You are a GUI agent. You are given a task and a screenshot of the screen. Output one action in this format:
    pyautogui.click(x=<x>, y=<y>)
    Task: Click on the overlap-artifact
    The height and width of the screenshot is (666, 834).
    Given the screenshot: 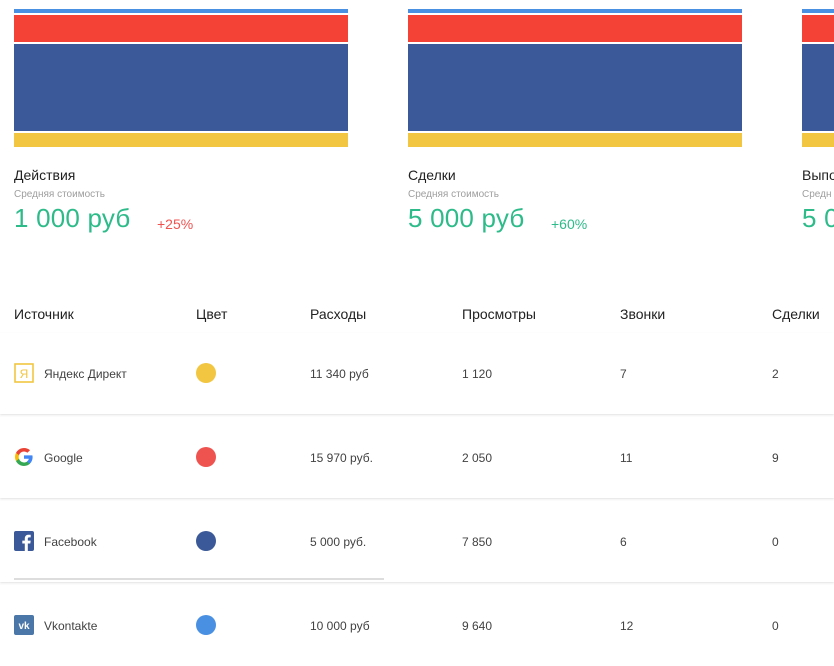 What is the action you would take?
    pyautogui.click(x=199, y=579)
    